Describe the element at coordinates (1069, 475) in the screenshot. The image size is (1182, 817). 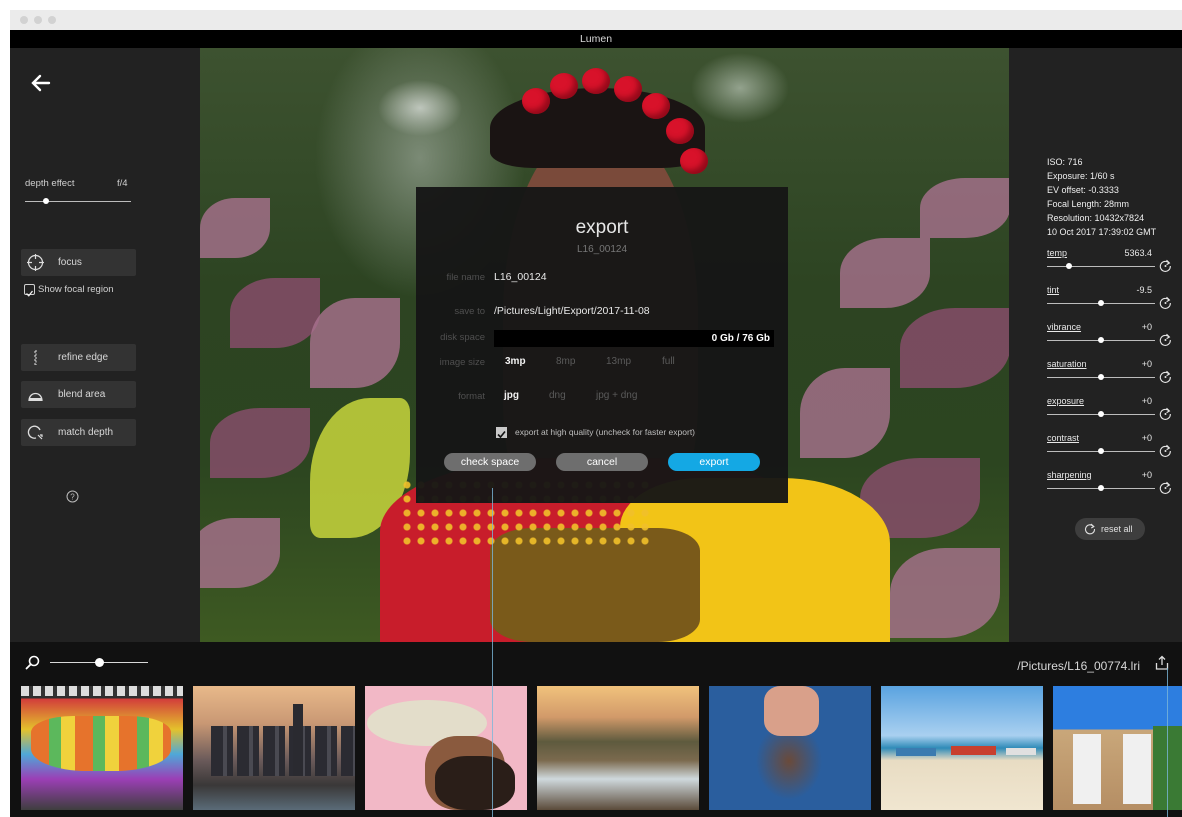
I see `sharpening-label: sharpening` at that location.